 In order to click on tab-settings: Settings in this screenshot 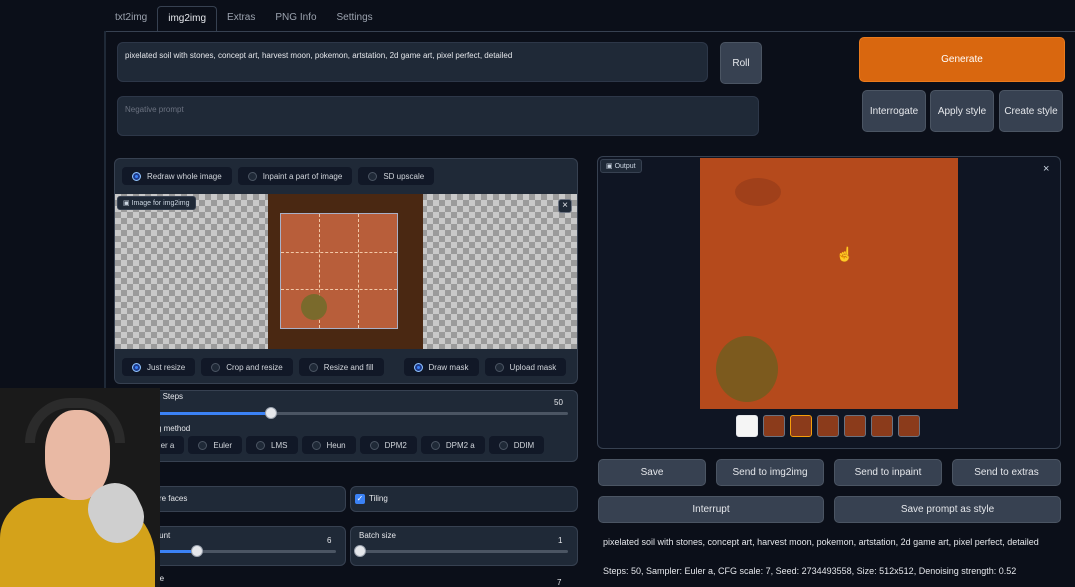, I will do `click(355, 19)`.